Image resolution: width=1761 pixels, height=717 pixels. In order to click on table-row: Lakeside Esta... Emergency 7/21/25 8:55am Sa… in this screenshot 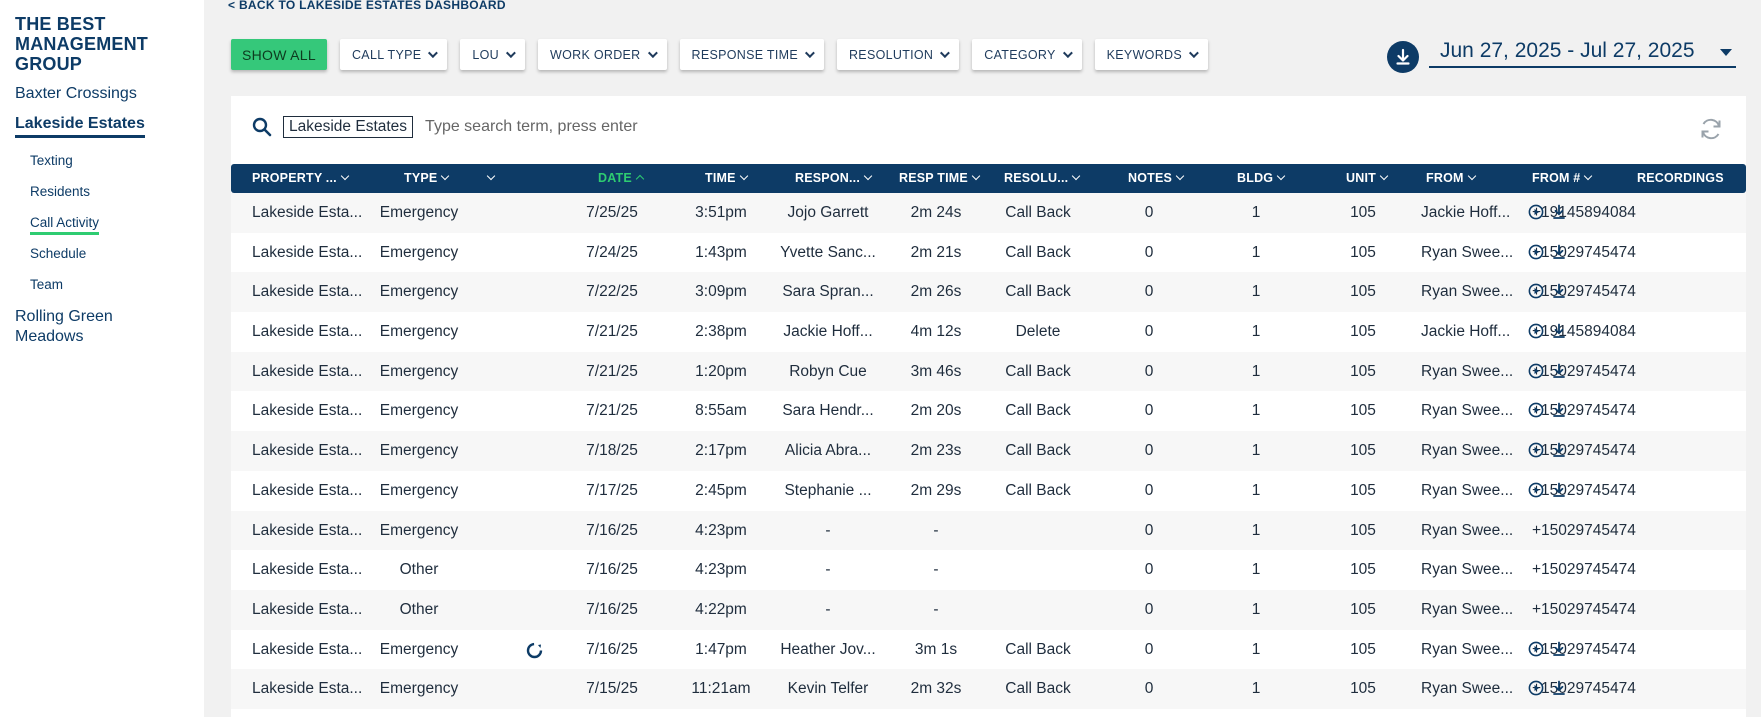, I will do `click(988, 411)`.